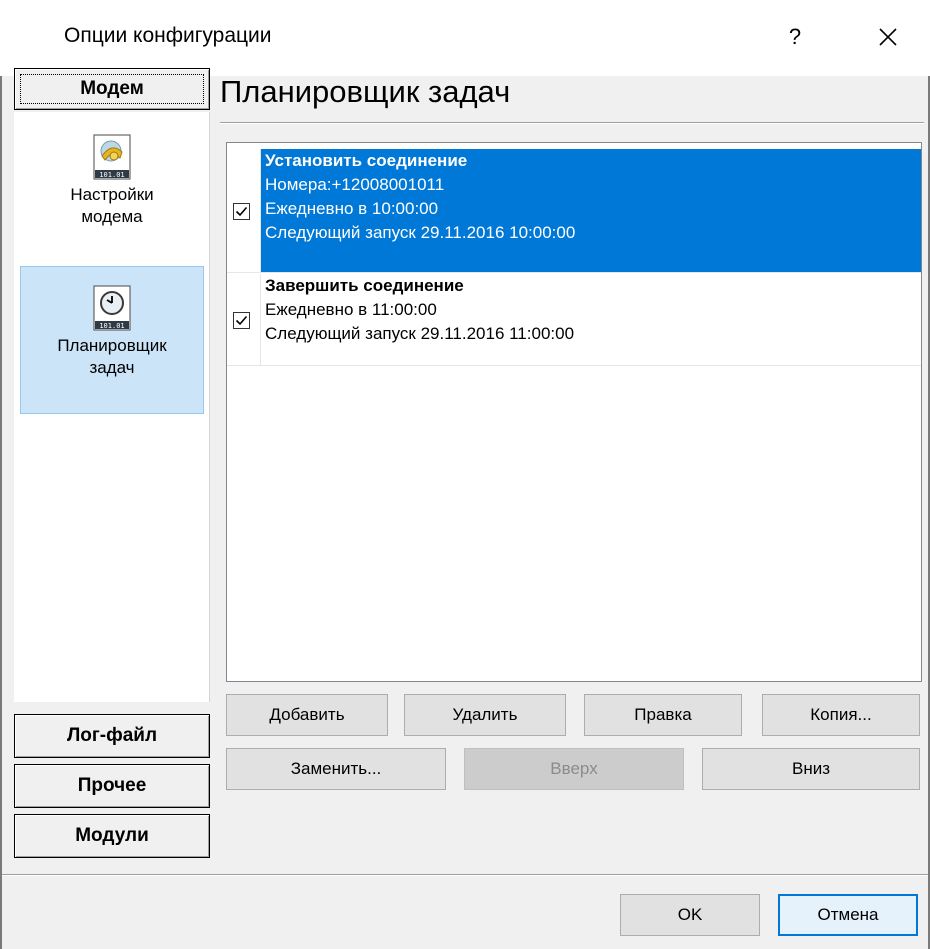  What do you see at coordinates (485, 715) in the screenshot?
I see `delete-button: Удалить` at bounding box center [485, 715].